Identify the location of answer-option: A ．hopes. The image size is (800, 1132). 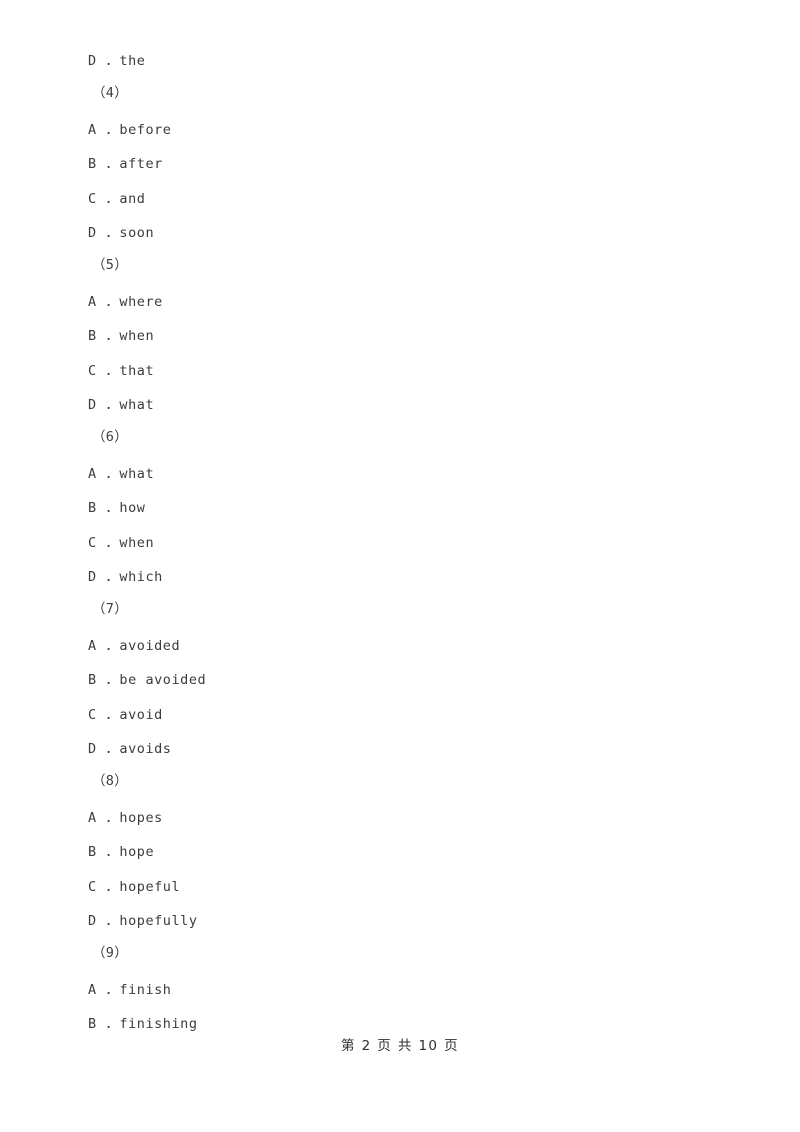
(125, 818).